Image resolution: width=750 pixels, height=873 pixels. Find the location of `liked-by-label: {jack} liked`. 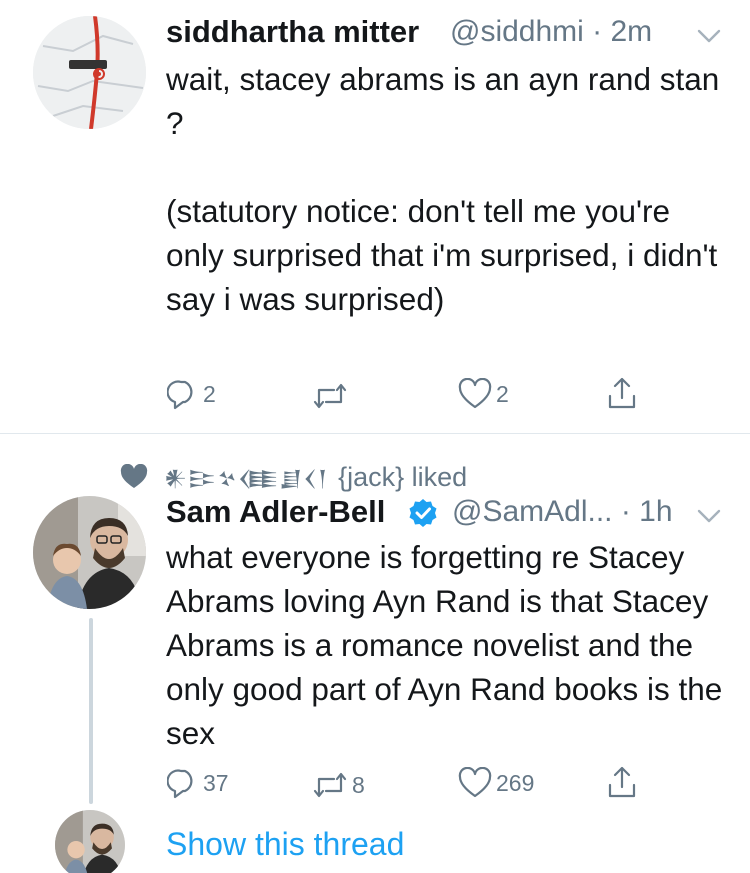

liked-by-label: {jack} liked is located at coordinates (403, 476).